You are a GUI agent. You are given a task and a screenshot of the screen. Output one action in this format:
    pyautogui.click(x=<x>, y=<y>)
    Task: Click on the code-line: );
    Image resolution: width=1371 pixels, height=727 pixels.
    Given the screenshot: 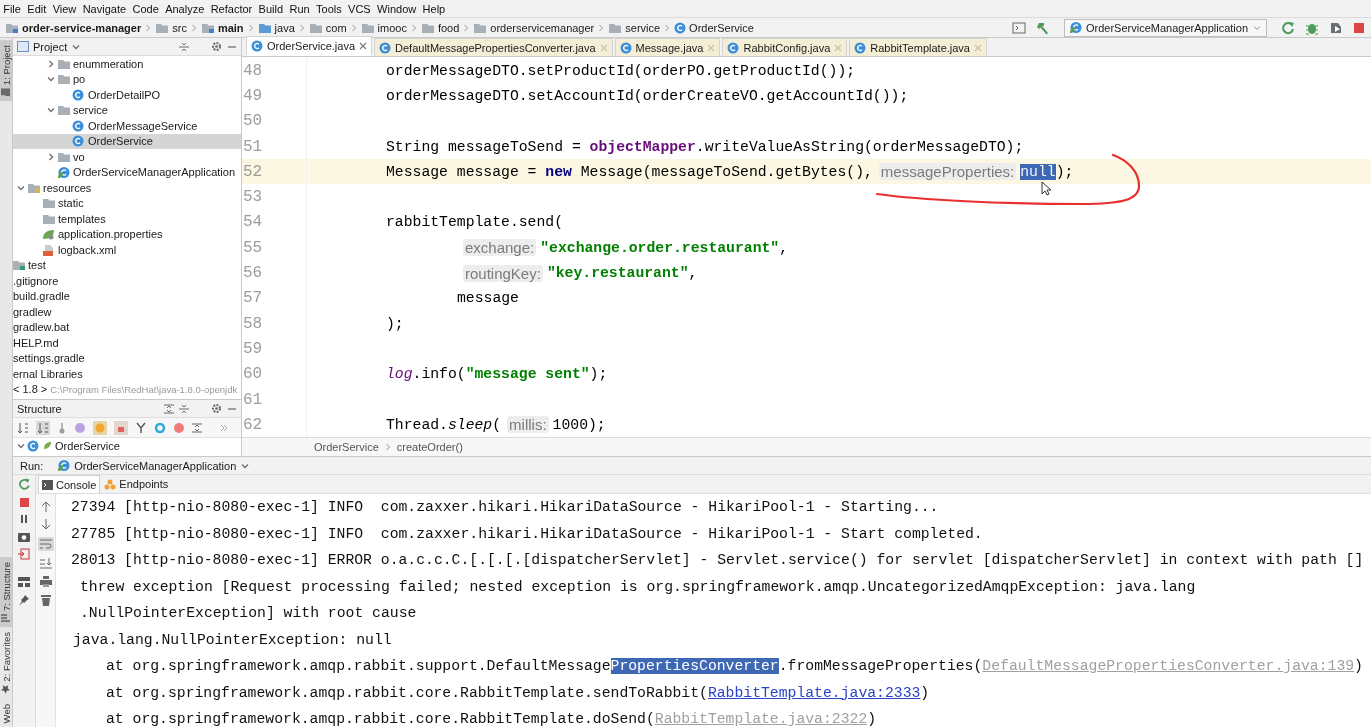 What is the action you would take?
    pyautogui.click(x=395, y=323)
    